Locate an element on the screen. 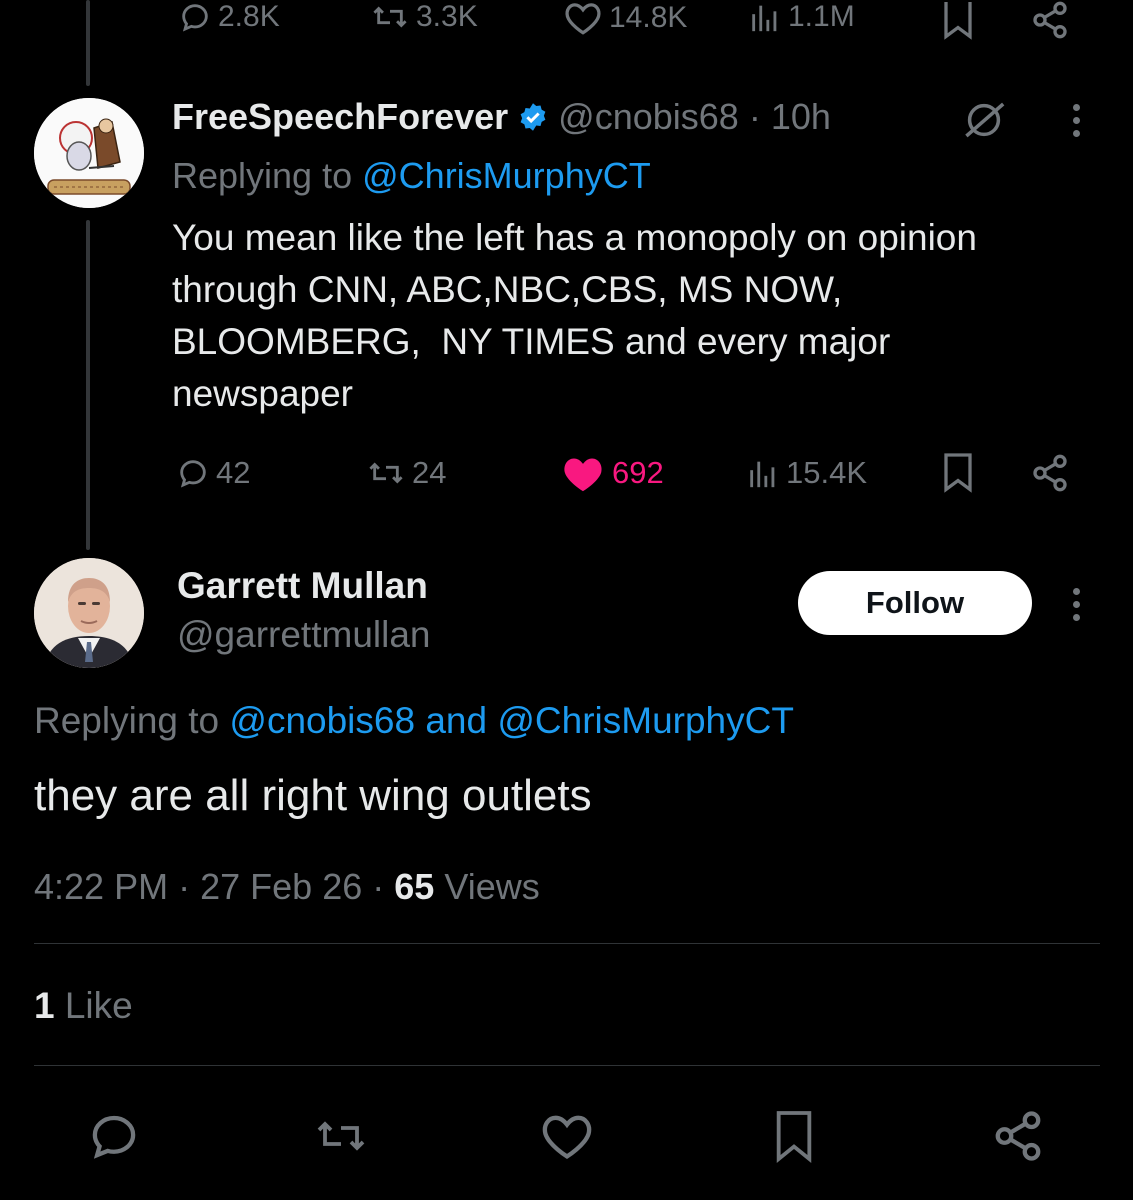  repost-button is located at coordinates (341, 1136).